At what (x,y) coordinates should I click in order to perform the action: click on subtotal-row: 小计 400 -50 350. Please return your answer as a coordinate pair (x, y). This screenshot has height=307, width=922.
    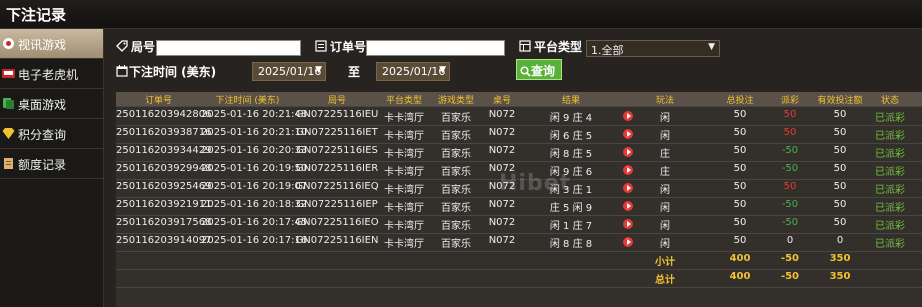
    Looking at the image, I should click on (519, 260).